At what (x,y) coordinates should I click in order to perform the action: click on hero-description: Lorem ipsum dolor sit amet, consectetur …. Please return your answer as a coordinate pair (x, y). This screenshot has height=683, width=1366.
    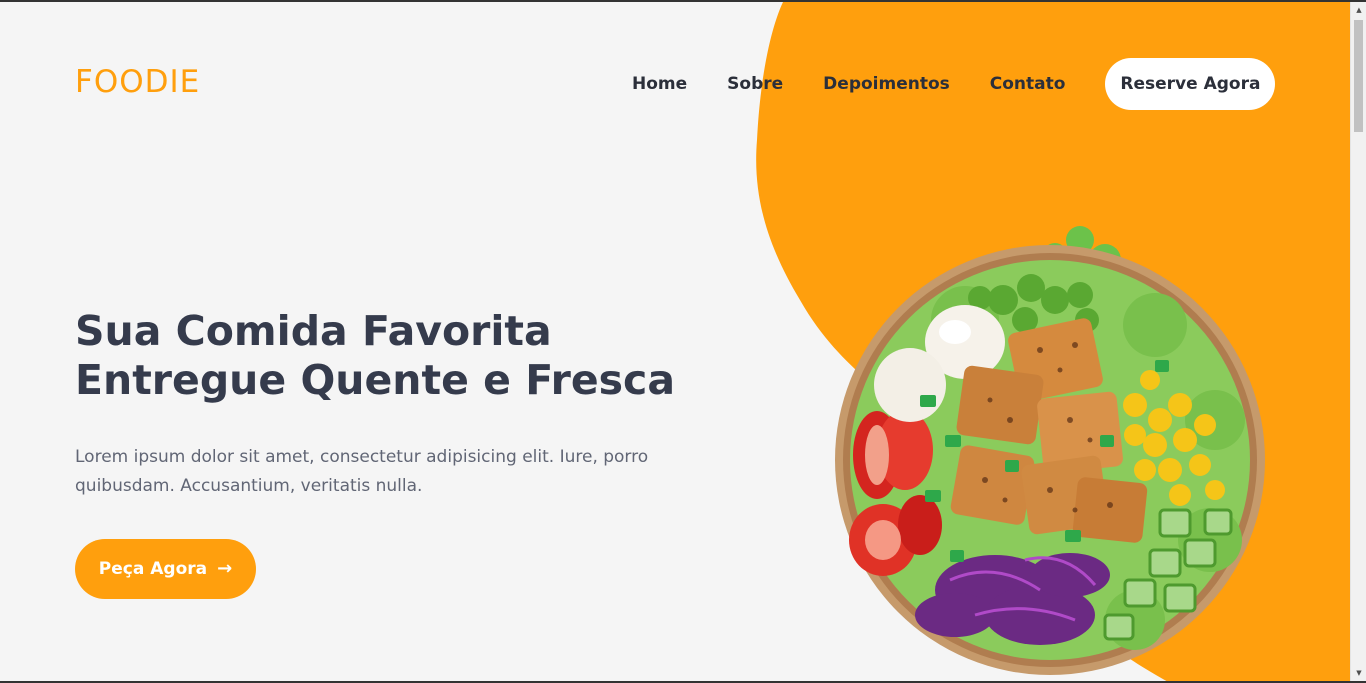
    Looking at the image, I should click on (362, 471).